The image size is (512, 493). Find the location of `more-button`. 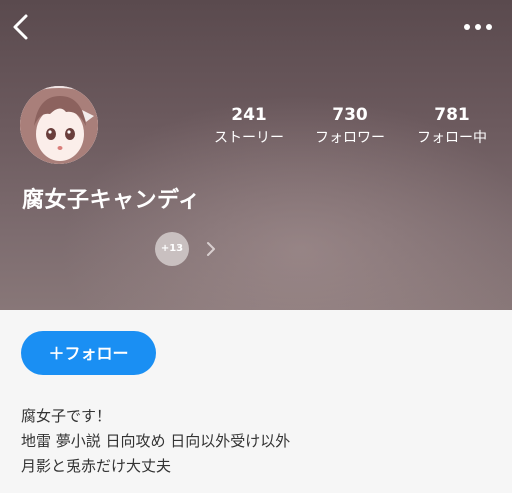

more-button is located at coordinates (478, 27).